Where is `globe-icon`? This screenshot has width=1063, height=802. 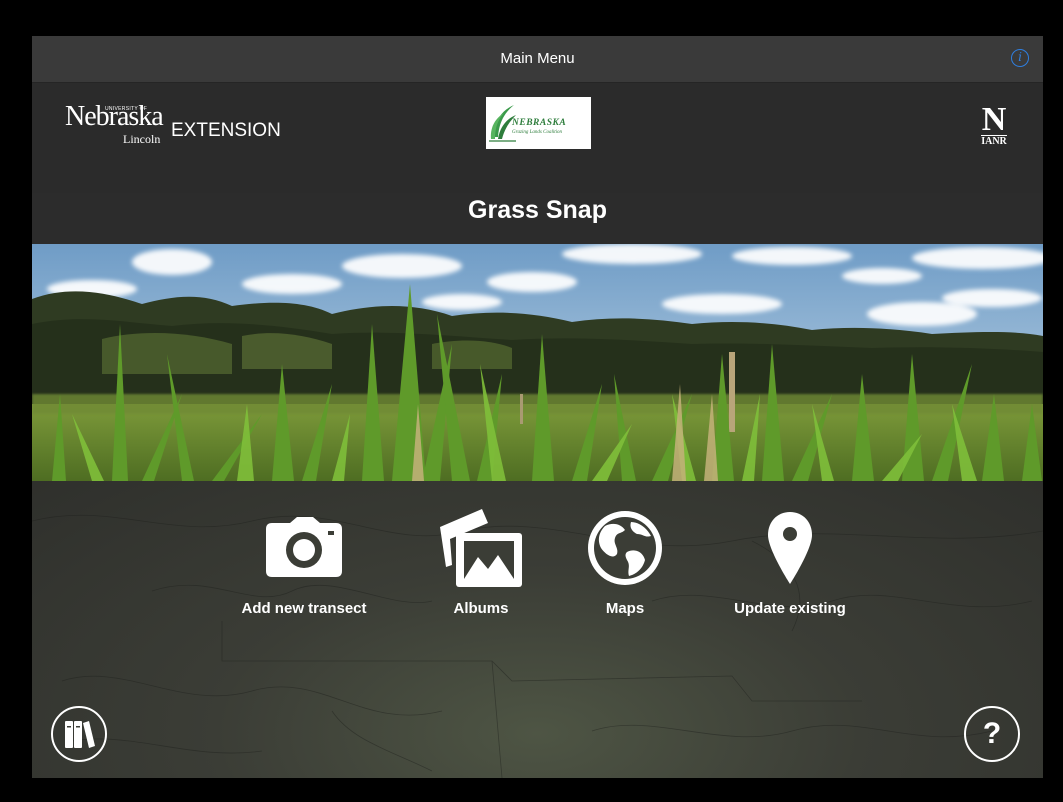
globe-icon is located at coordinates (625, 548).